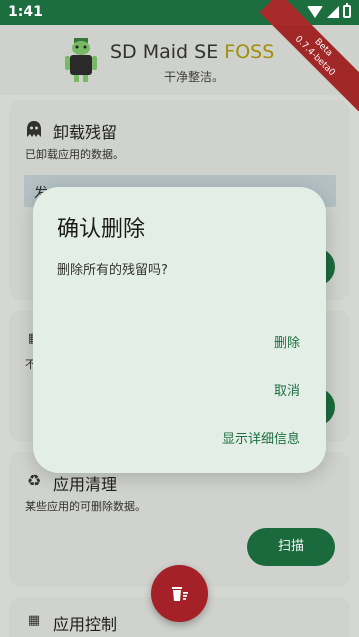 Image resolution: width=359 pixels, height=637 pixels. What do you see at coordinates (101, 229) in the screenshot?
I see `dialog-title: 确认删除` at bounding box center [101, 229].